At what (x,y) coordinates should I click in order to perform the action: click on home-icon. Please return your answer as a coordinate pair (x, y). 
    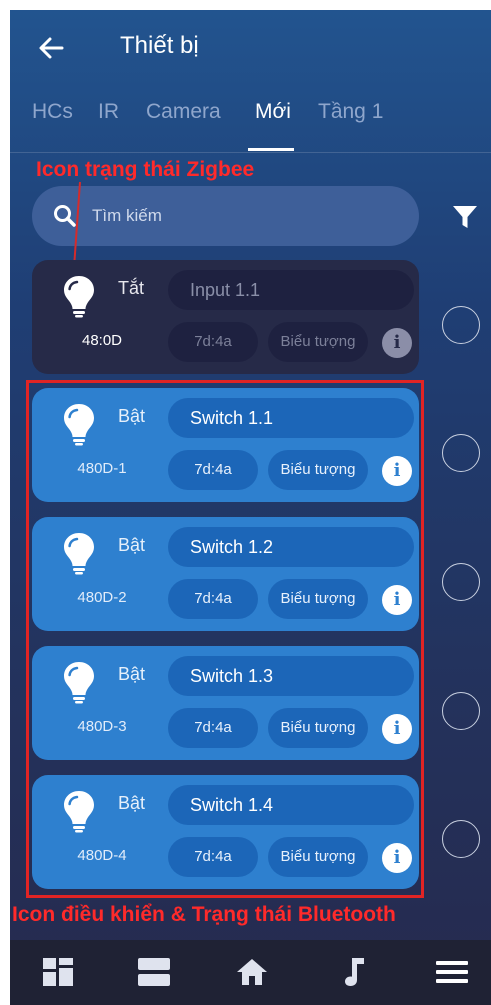
    Looking at the image, I should click on (252, 972).